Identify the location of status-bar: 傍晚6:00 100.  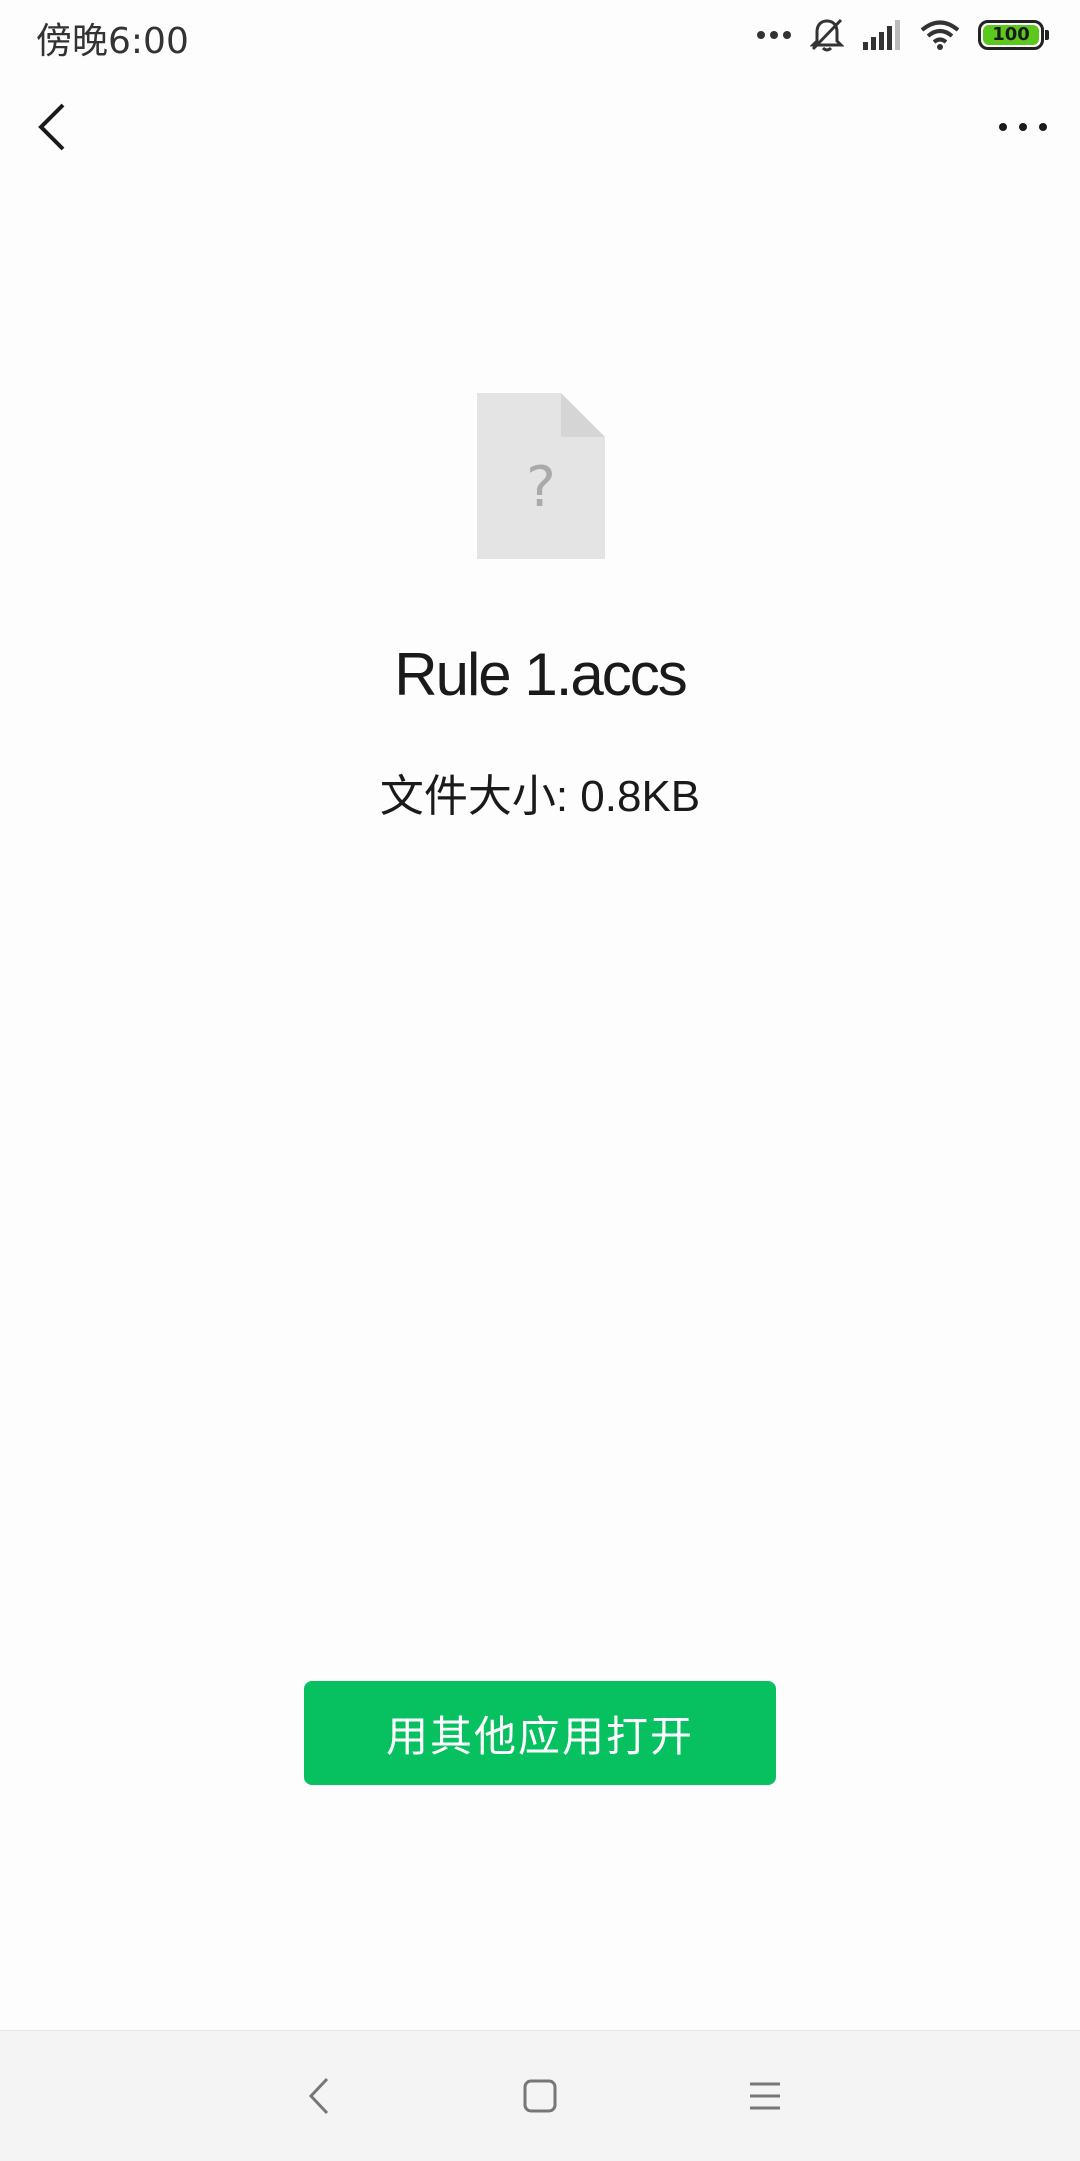
(540, 35).